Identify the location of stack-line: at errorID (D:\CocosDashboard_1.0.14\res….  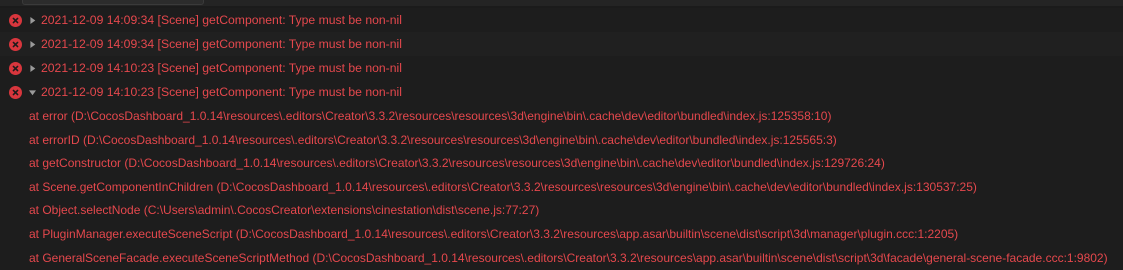
(433, 139).